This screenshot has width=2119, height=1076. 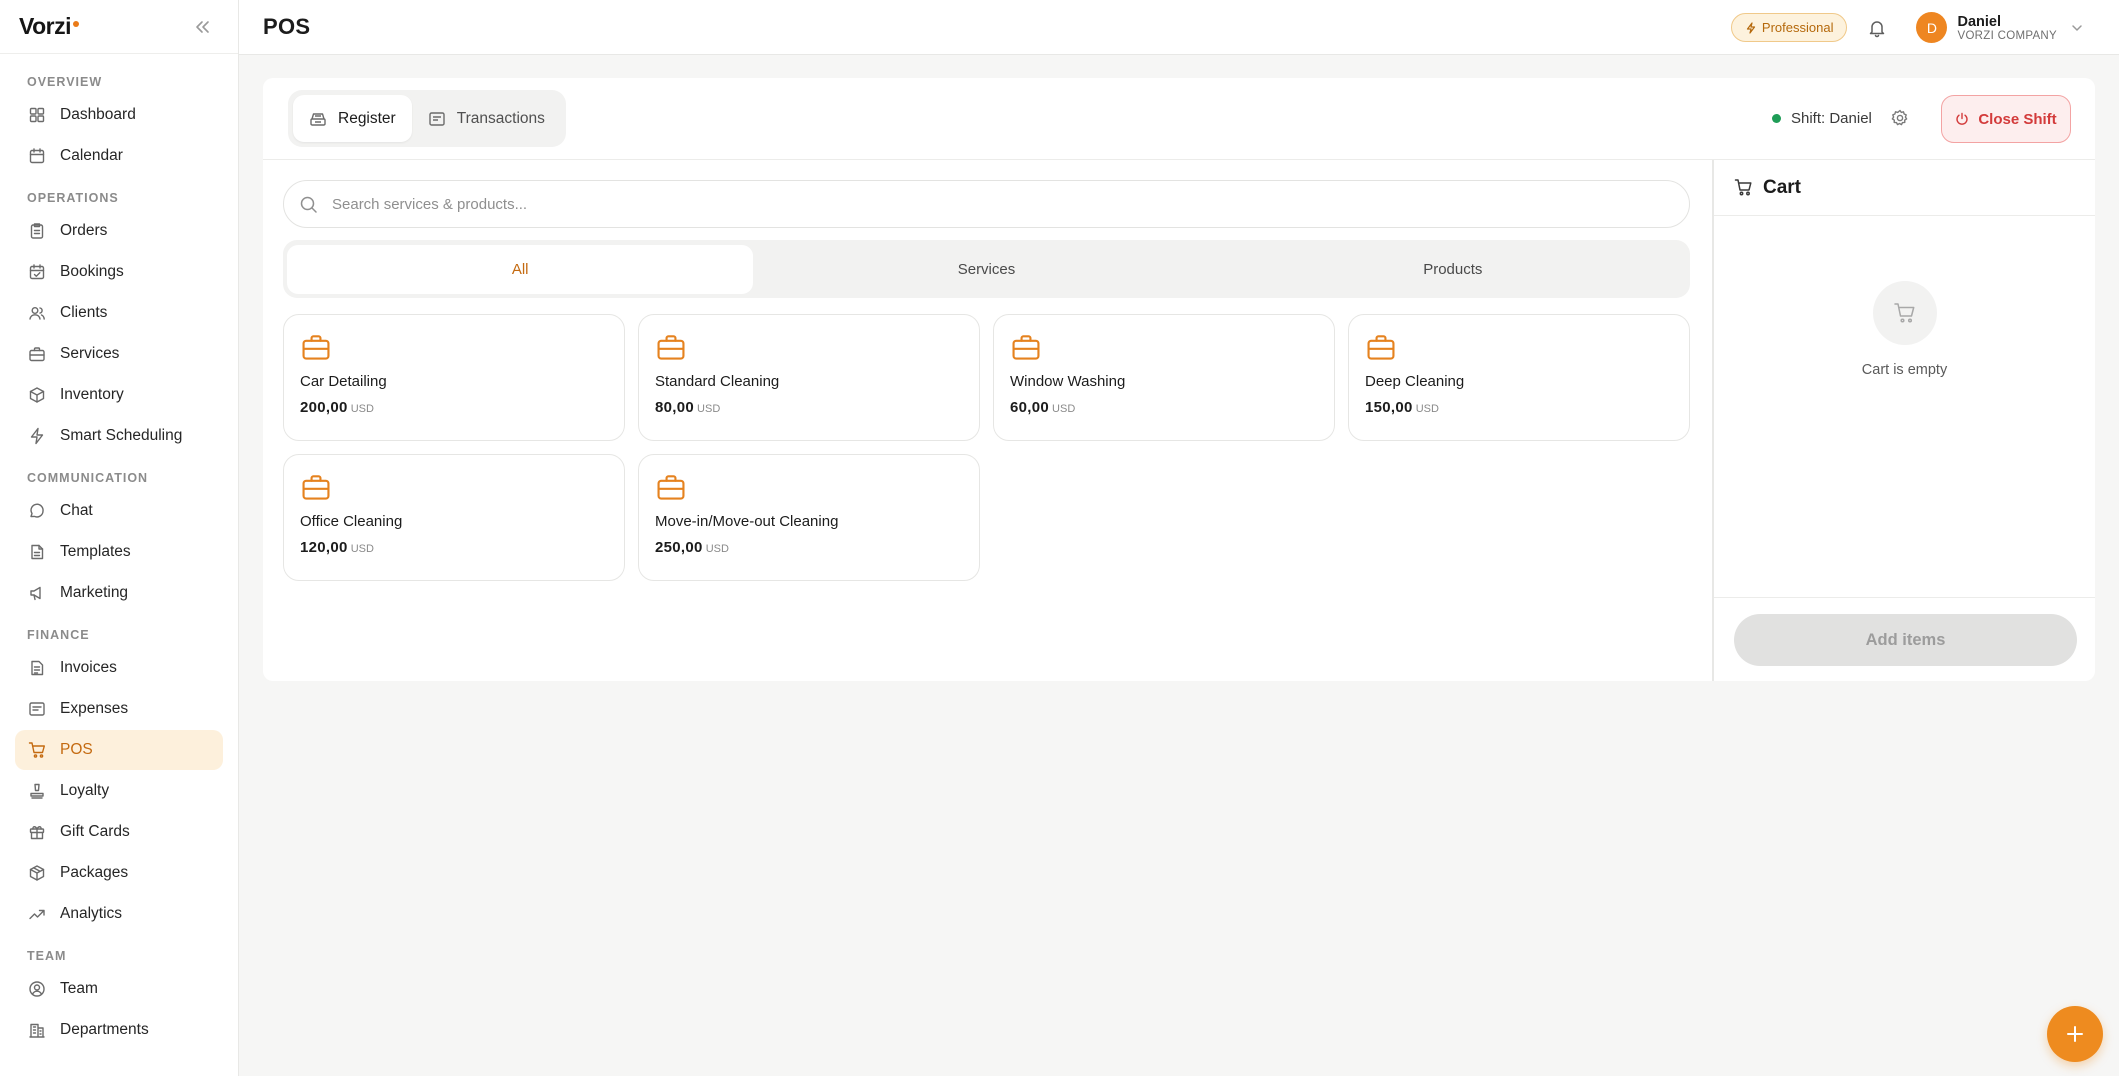 What do you see at coordinates (1068, 381) in the screenshot?
I see `product-name: Window Washing` at bounding box center [1068, 381].